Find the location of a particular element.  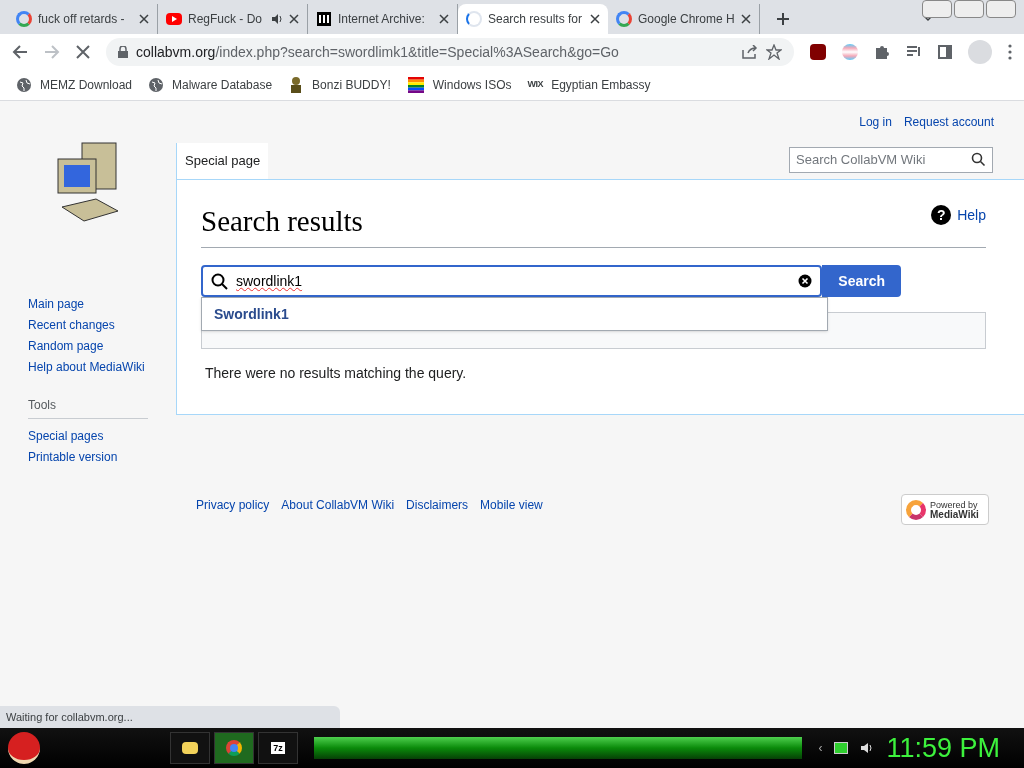

lock-icon is located at coordinates (123, 52).